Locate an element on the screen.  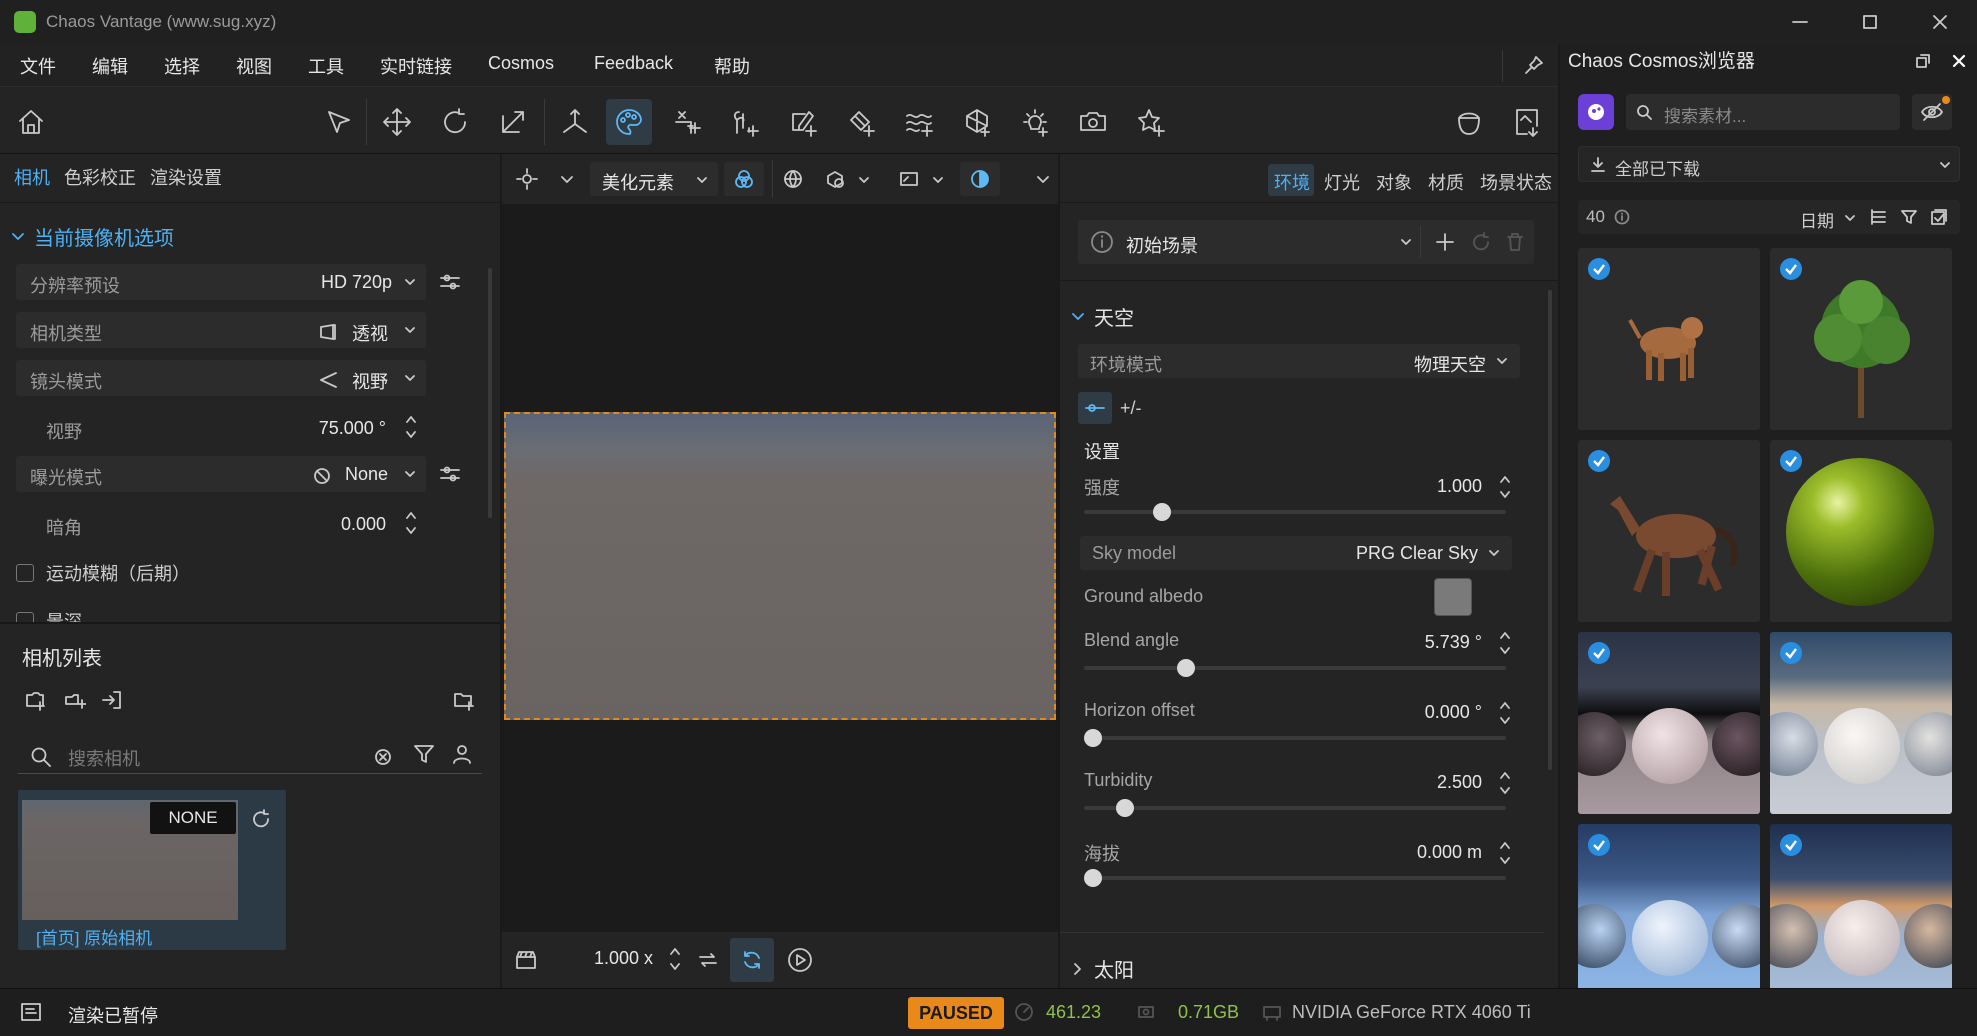
scene-dropdown: 初始场景 is located at coordinates (1306, 242).